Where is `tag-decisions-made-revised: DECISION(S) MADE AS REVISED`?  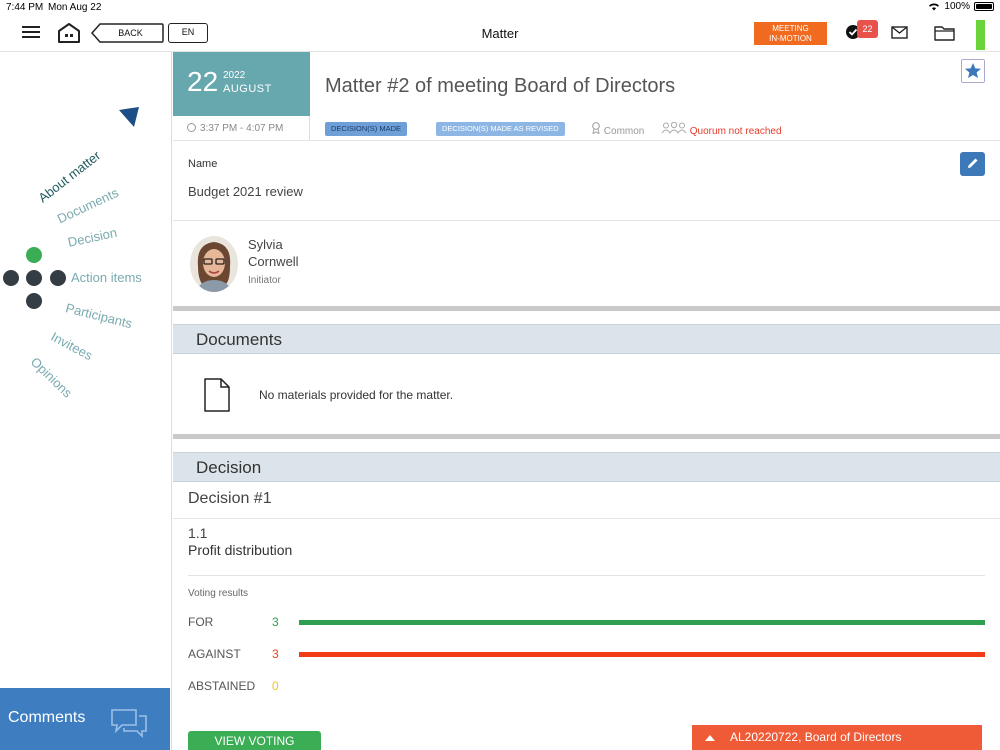
tag-decisions-made-revised: DECISION(S) MADE AS REVISED is located at coordinates (500, 129).